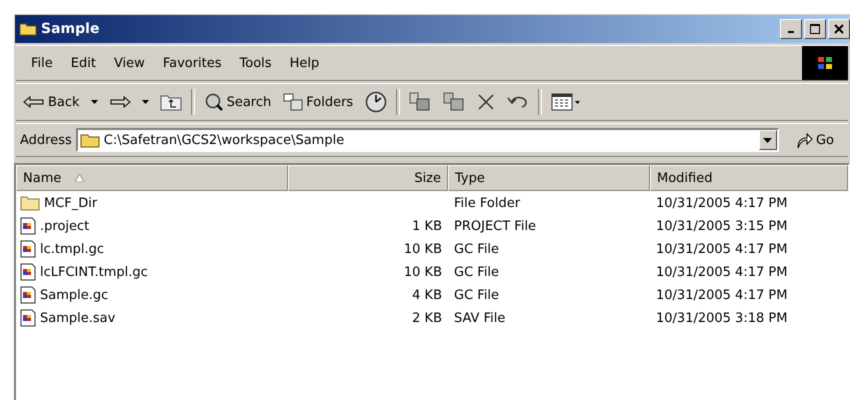 Image resolution: width=850 pixels, height=400 pixels. What do you see at coordinates (549, 178) in the screenshot?
I see `column-header: Type` at bounding box center [549, 178].